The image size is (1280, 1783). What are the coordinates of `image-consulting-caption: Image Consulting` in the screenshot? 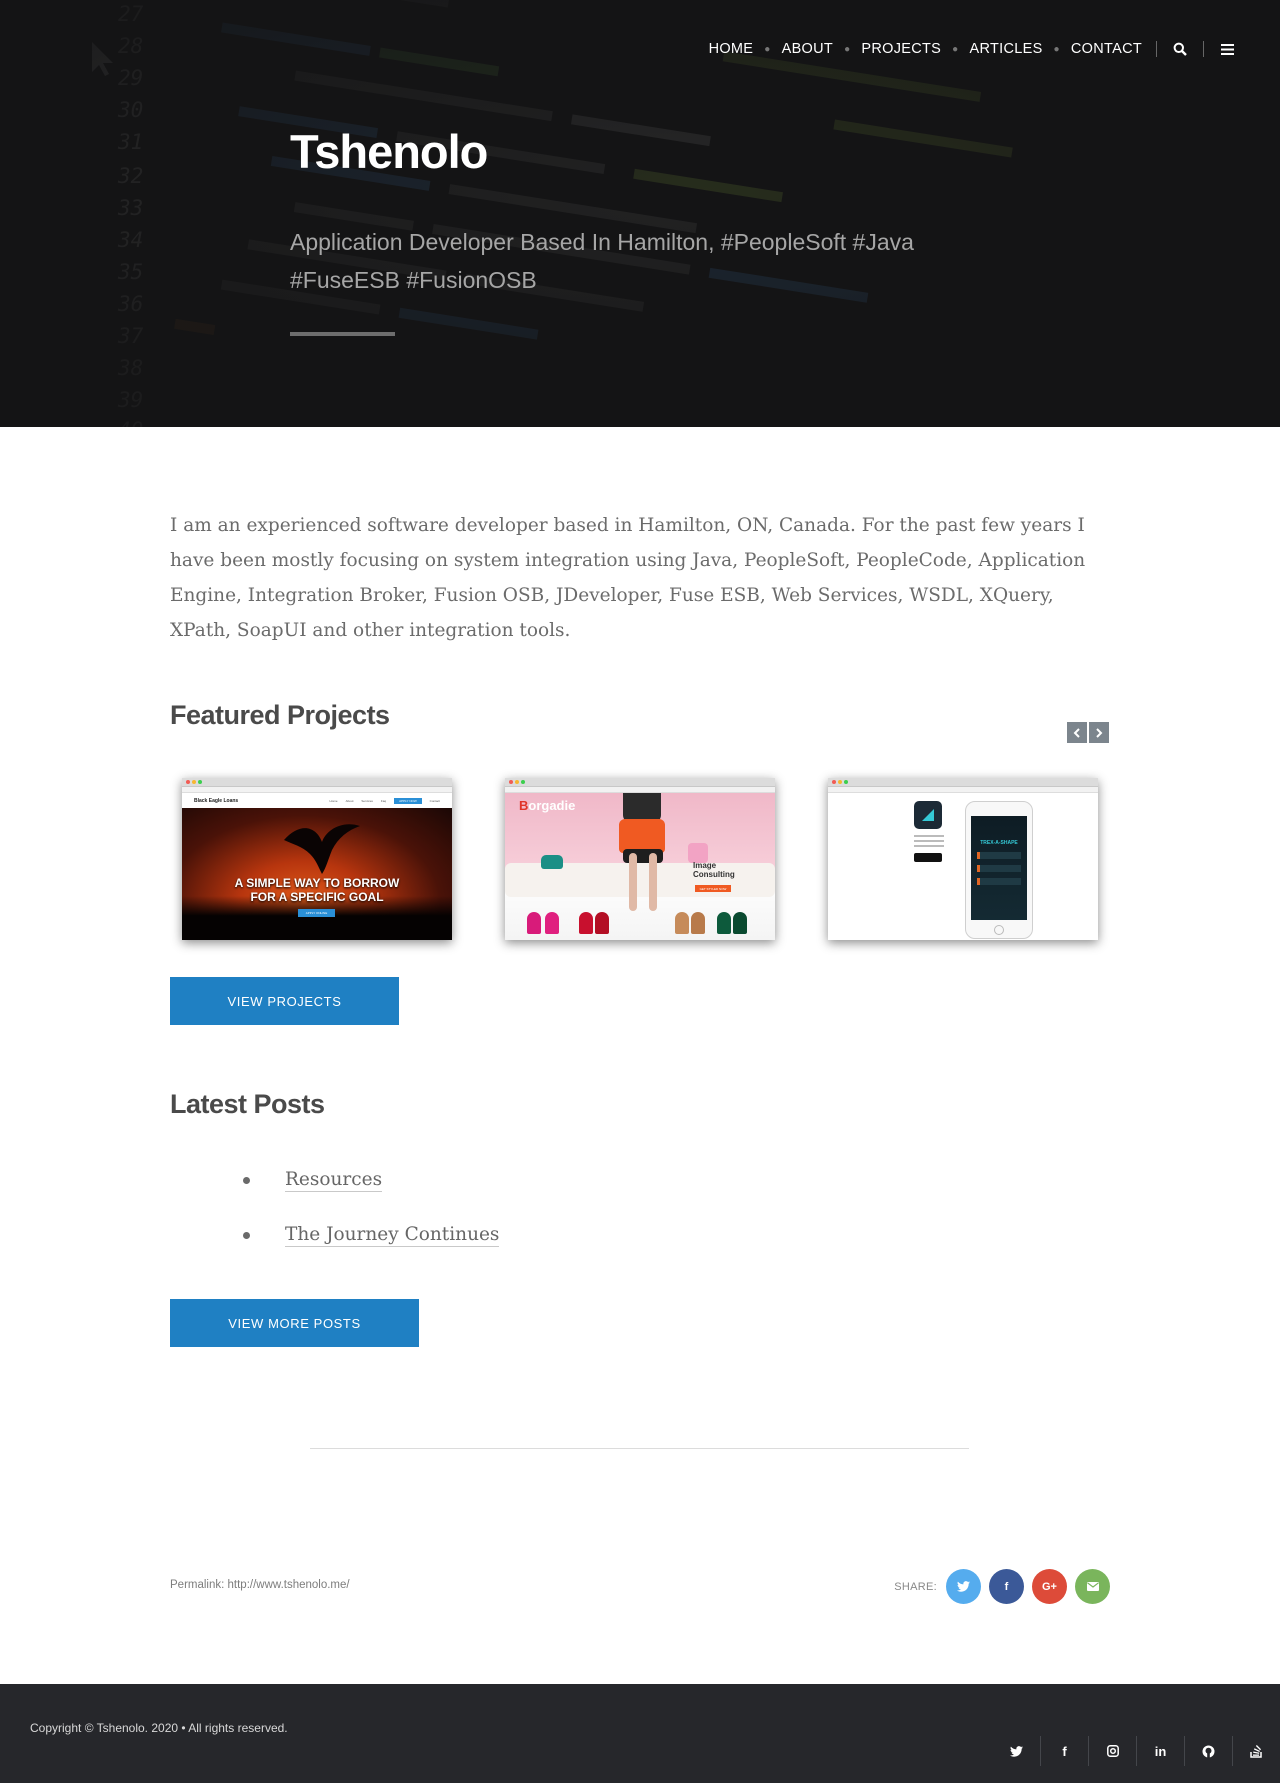 It's located at (714, 870).